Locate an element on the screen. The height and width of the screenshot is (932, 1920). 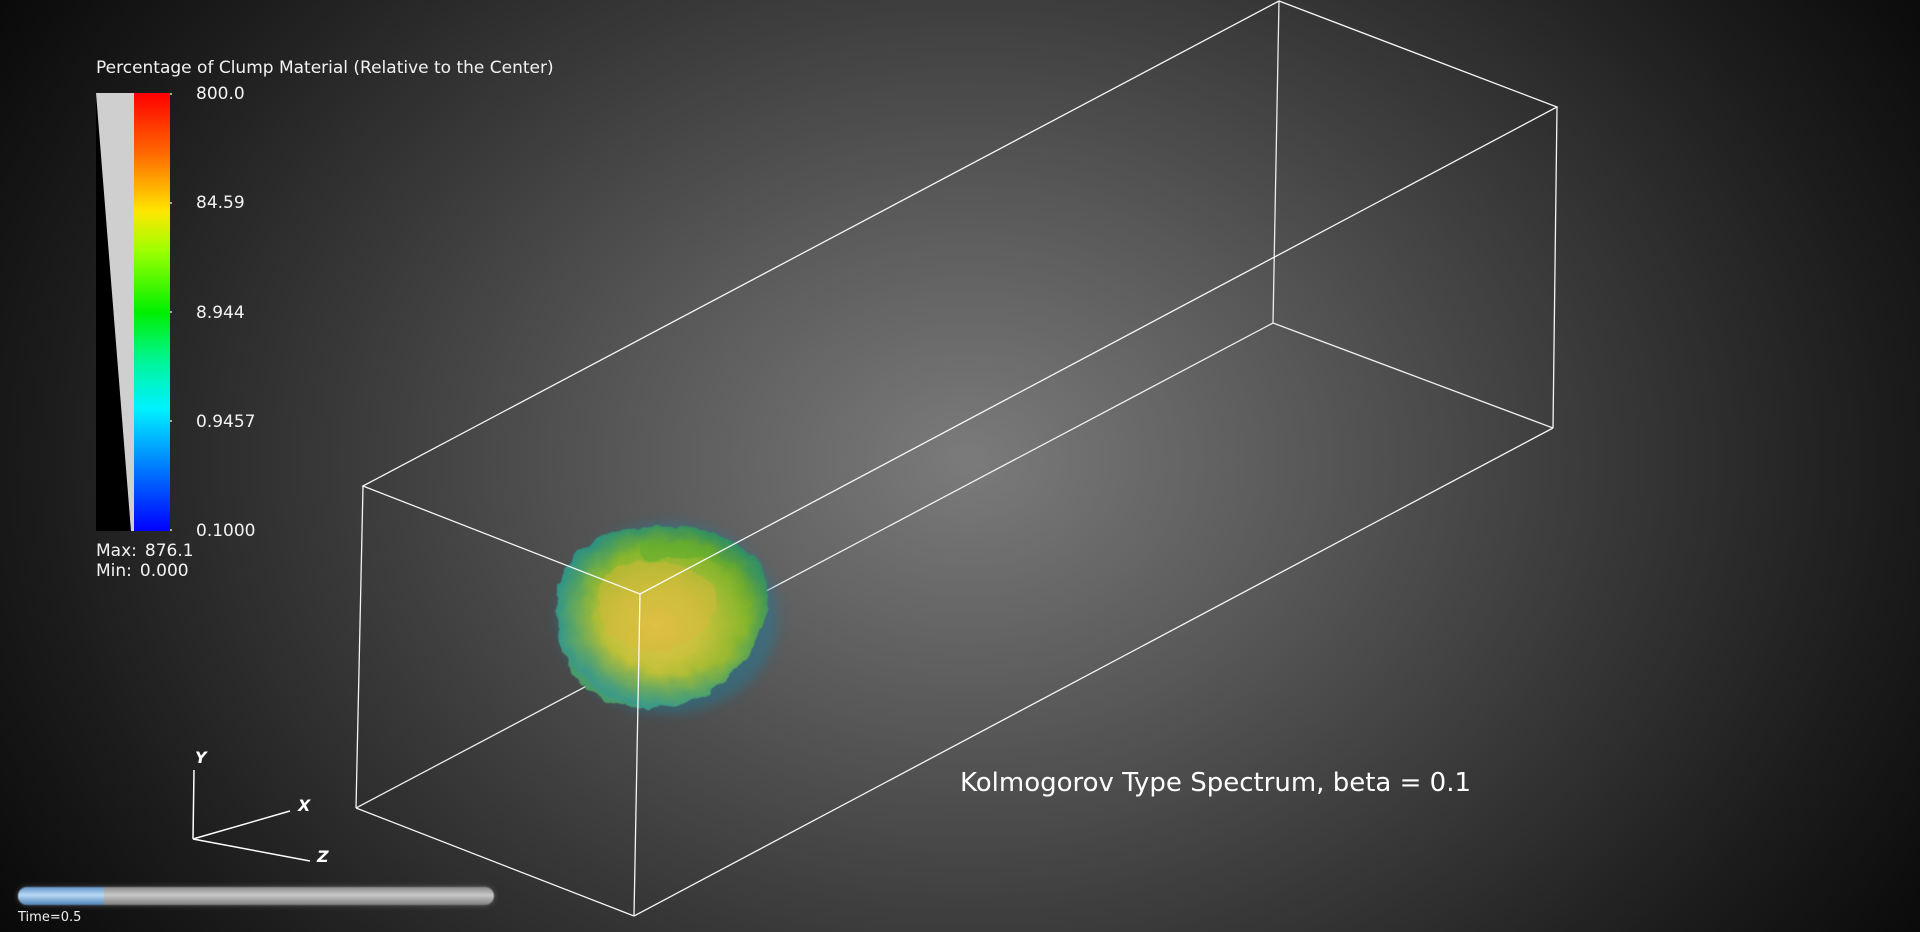
colorbar-tick-label: 0.1000 is located at coordinates (226, 531).